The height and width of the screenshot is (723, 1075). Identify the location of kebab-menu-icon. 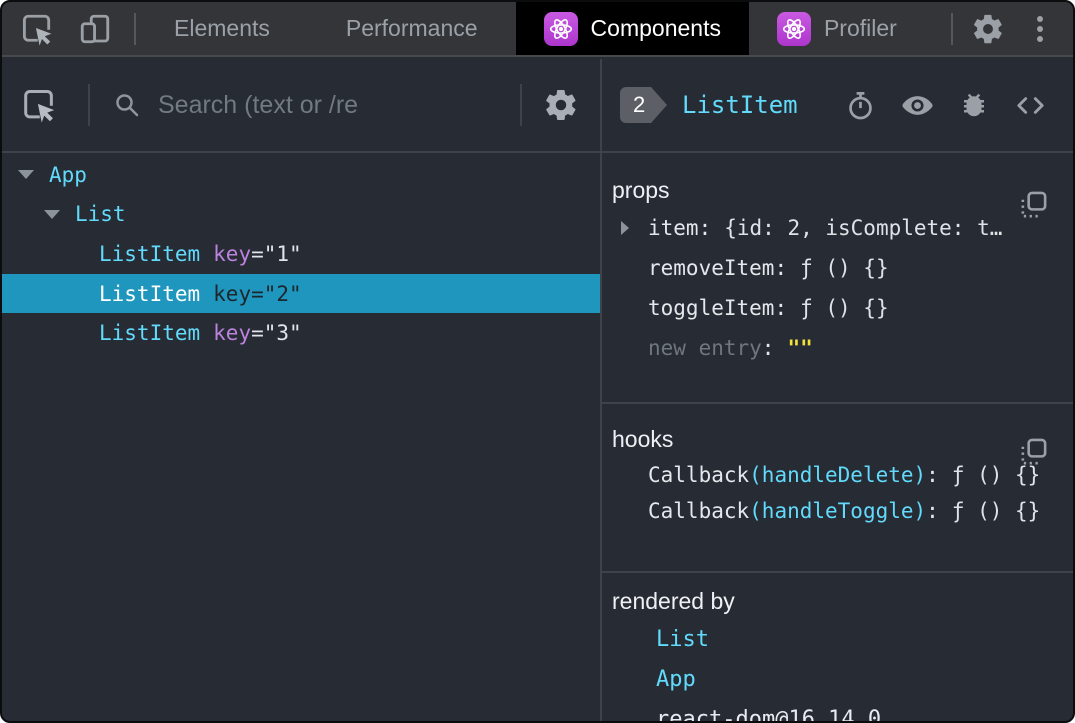
(1040, 29).